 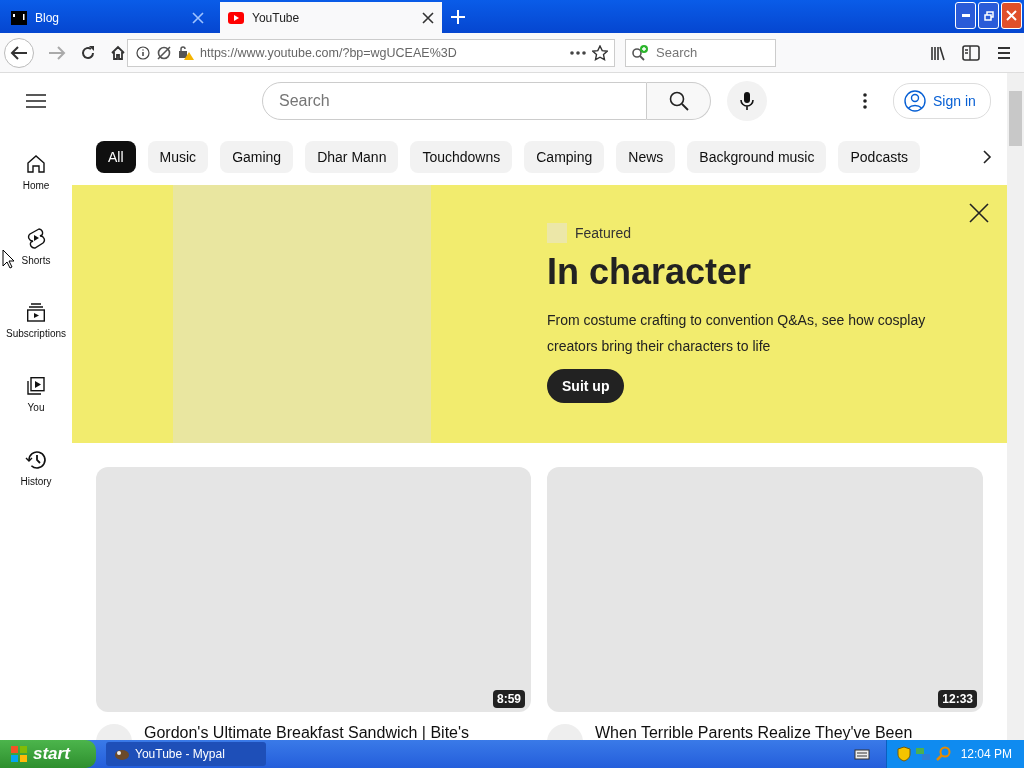 I want to click on sidebar-item: Shorts, so click(x=36, y=246).